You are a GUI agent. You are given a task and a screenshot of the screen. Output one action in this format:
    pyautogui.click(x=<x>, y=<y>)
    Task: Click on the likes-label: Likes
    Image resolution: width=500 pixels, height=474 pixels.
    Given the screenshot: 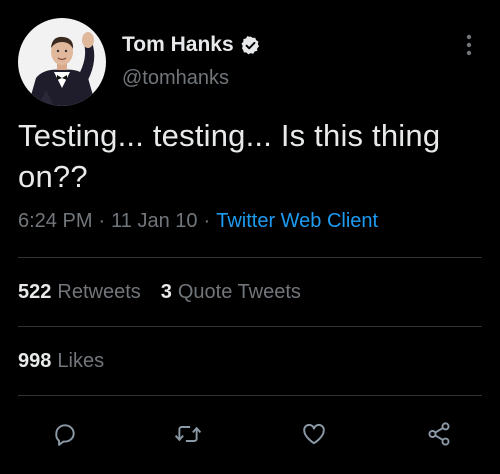 What is the action you would take?
    pyautogui.click(x=81, y=361)
    